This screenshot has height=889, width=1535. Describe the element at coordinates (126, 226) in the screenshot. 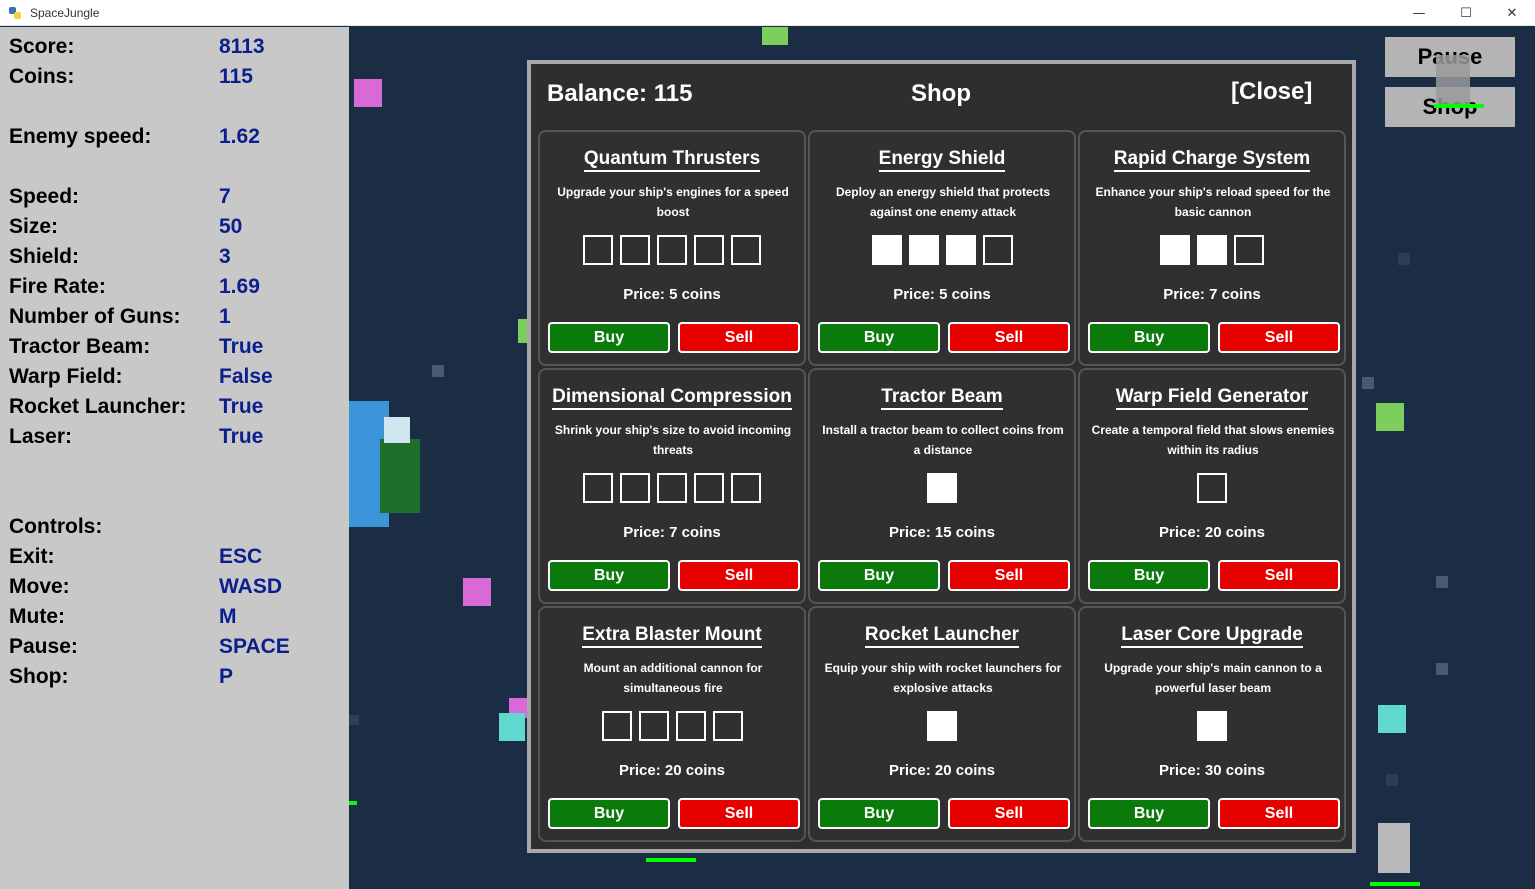

I see `stat-size: Size: 50` at that location.